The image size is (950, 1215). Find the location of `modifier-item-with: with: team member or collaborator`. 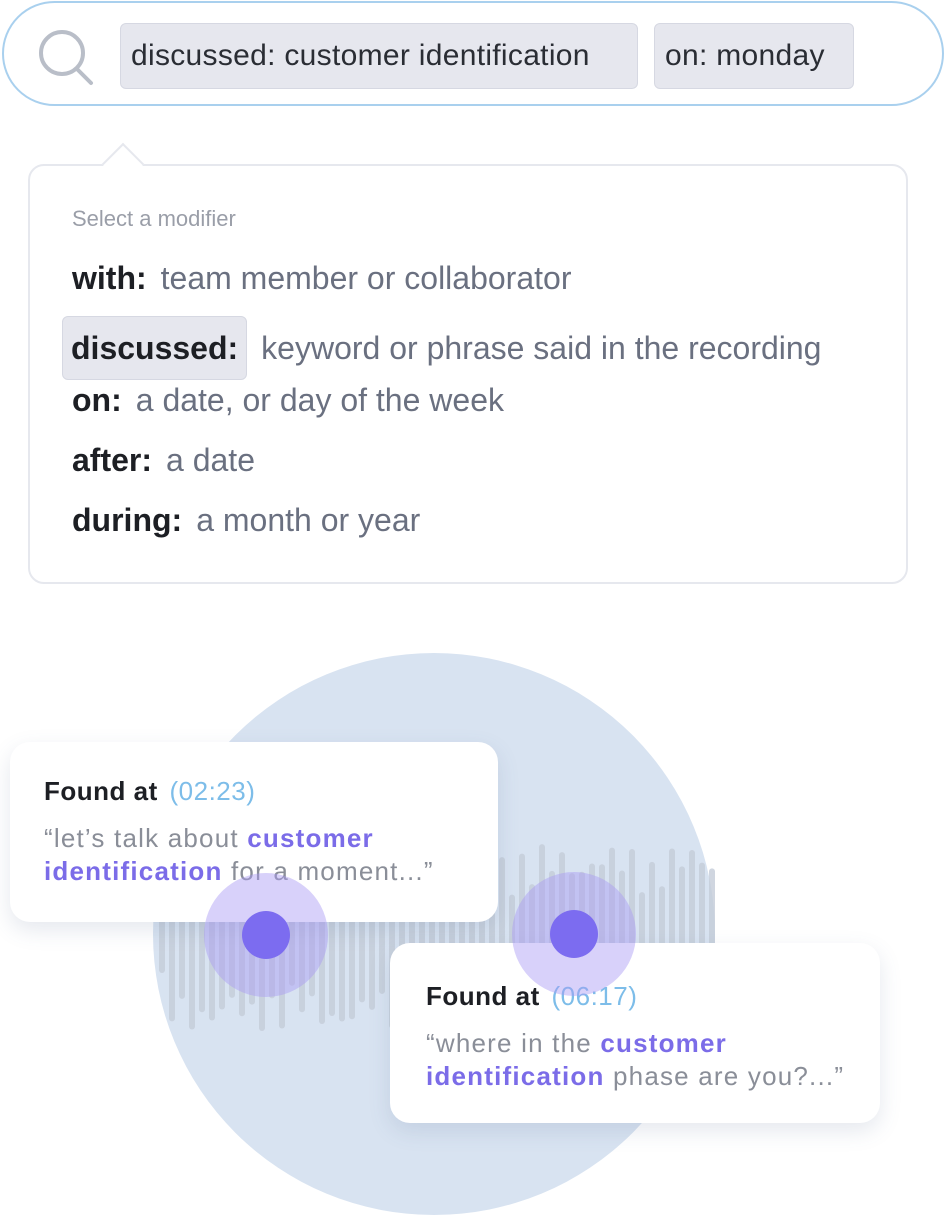

modifier-item-with: with: team member or collaborator is located at coordinates (321, 278).